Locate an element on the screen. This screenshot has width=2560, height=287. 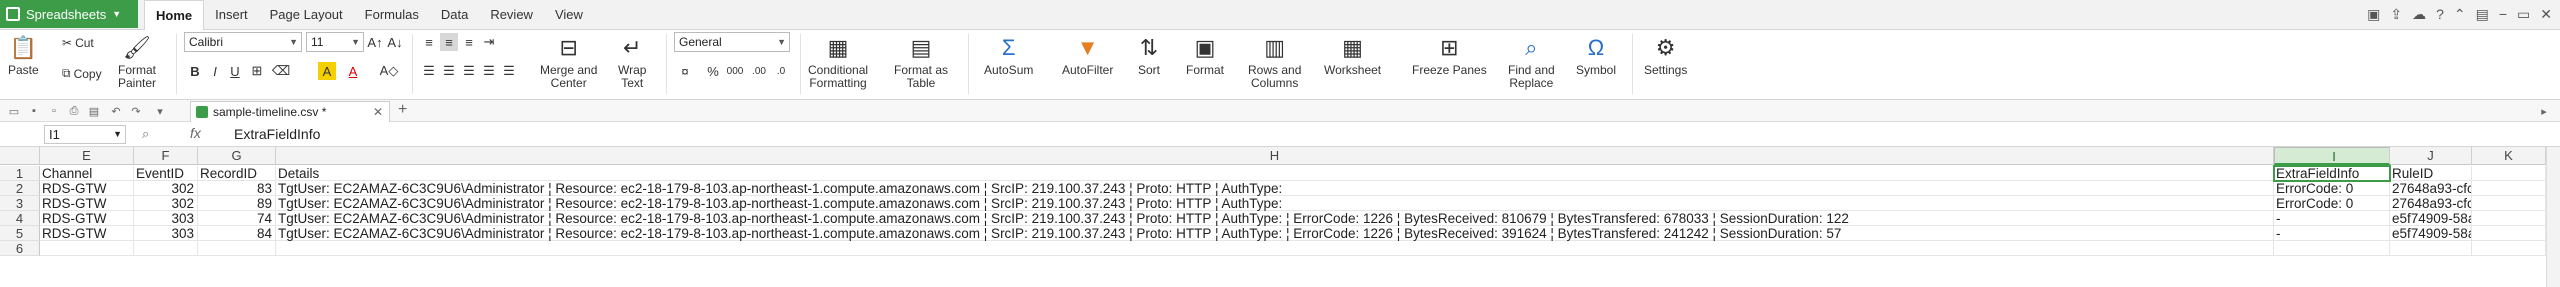
sort-button: ⇅ Sort is located at coordinates (1149, 55).